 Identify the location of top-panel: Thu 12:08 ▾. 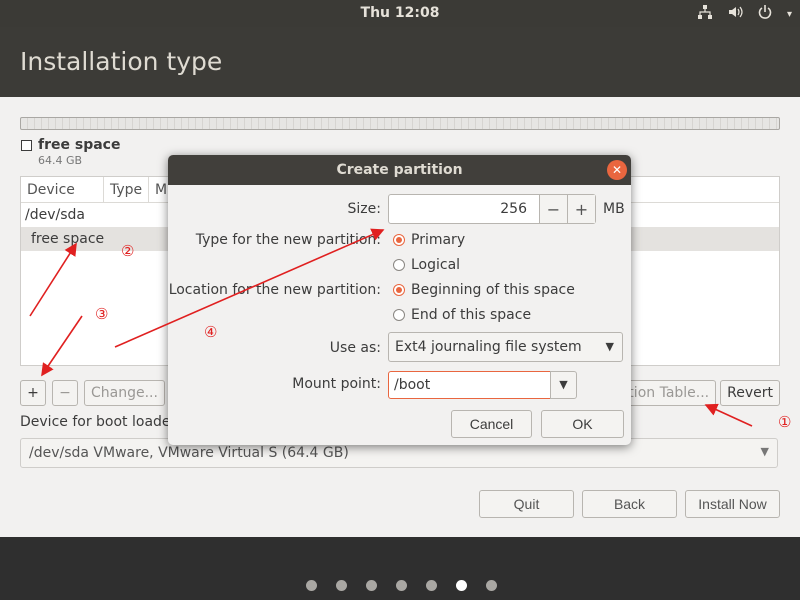
(400, 13).